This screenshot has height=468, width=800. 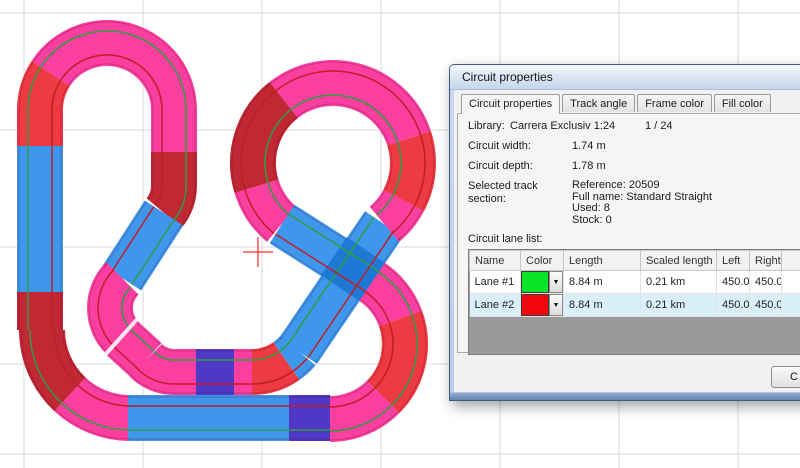 I want to click on lane2-length: 8.84 m, so click(x=602, y=305).